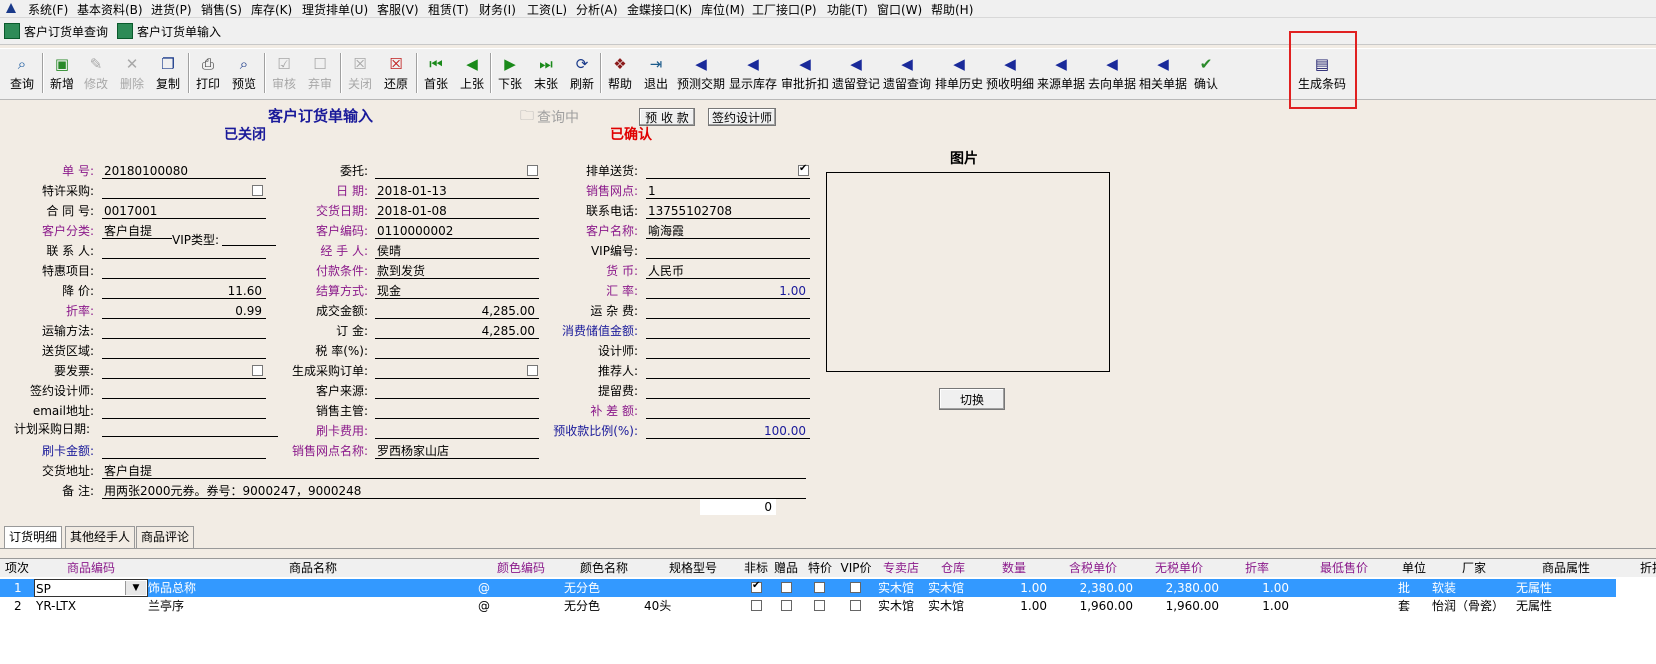 The width and height of the screenshot is (1656, 664). What do you see at coordinates (742, 117) in the screenshot?
I see `designer-button: 签约设计师` at bounding box center [742, 117].